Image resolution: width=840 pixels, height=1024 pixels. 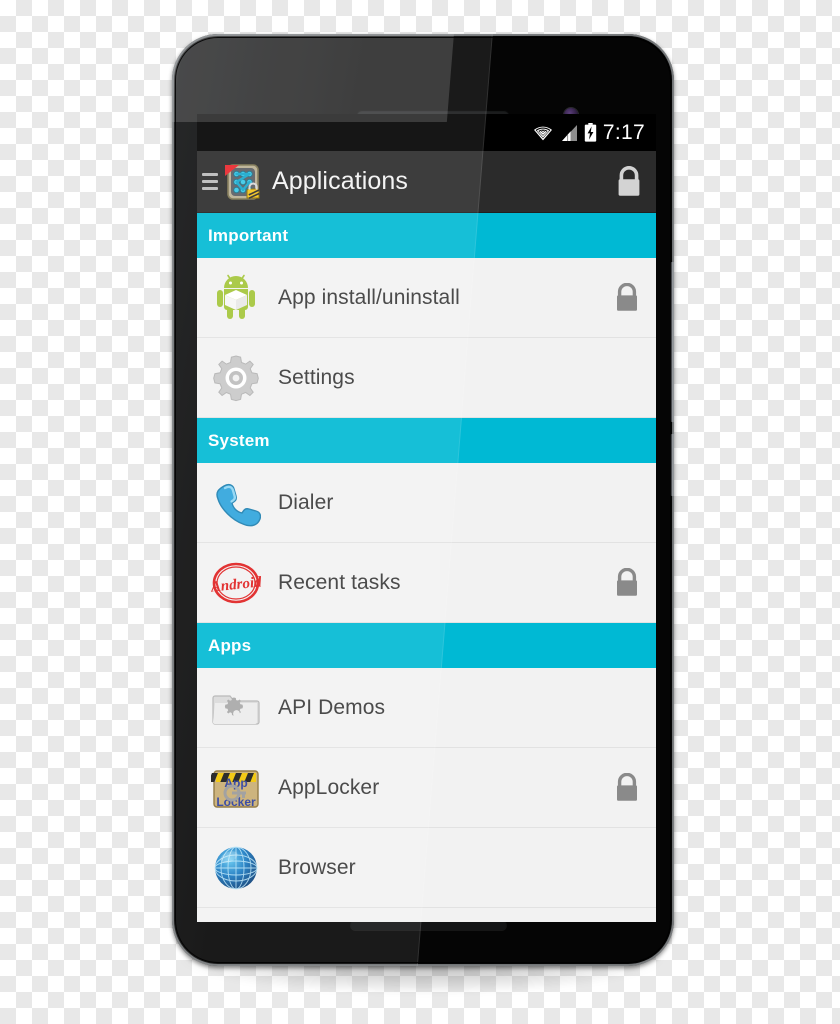 I want to click on section-header-label: Important, so click(x=248, y=235).